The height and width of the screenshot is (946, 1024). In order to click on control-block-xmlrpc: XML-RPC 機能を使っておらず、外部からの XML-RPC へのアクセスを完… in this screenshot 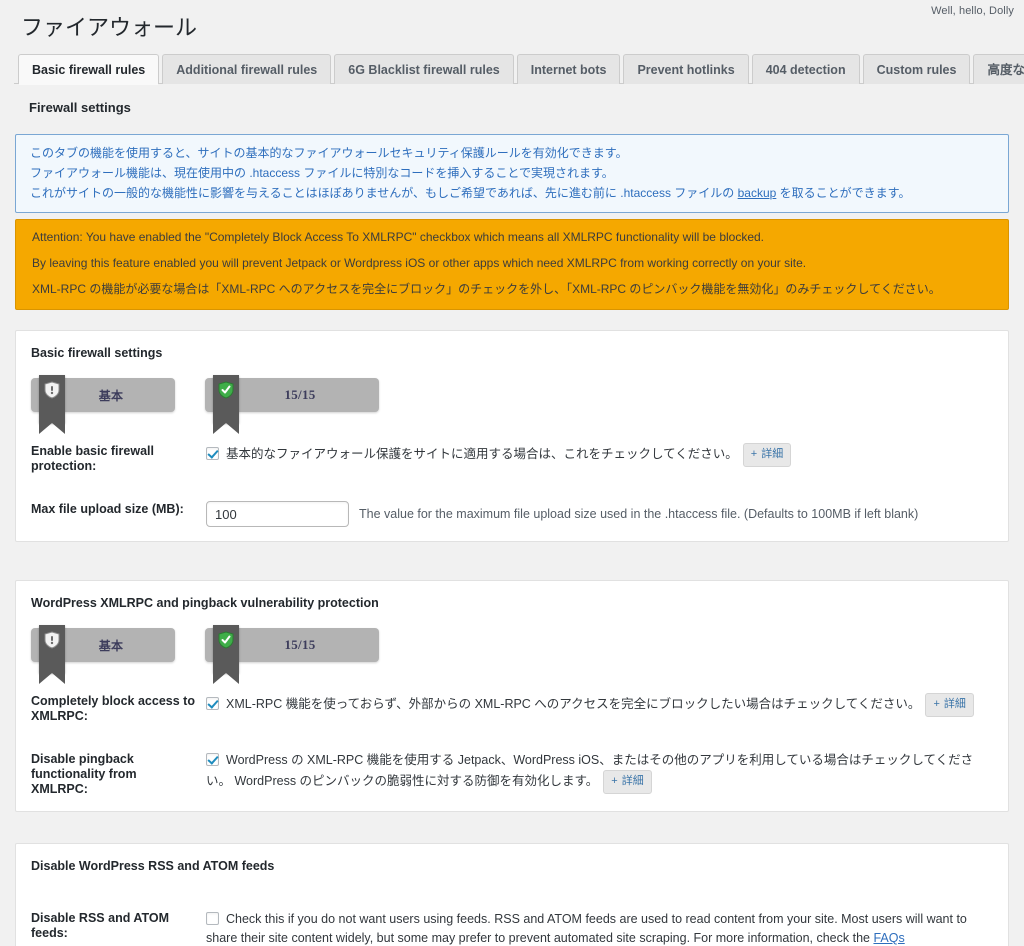, I will do `click(607, 709)`.